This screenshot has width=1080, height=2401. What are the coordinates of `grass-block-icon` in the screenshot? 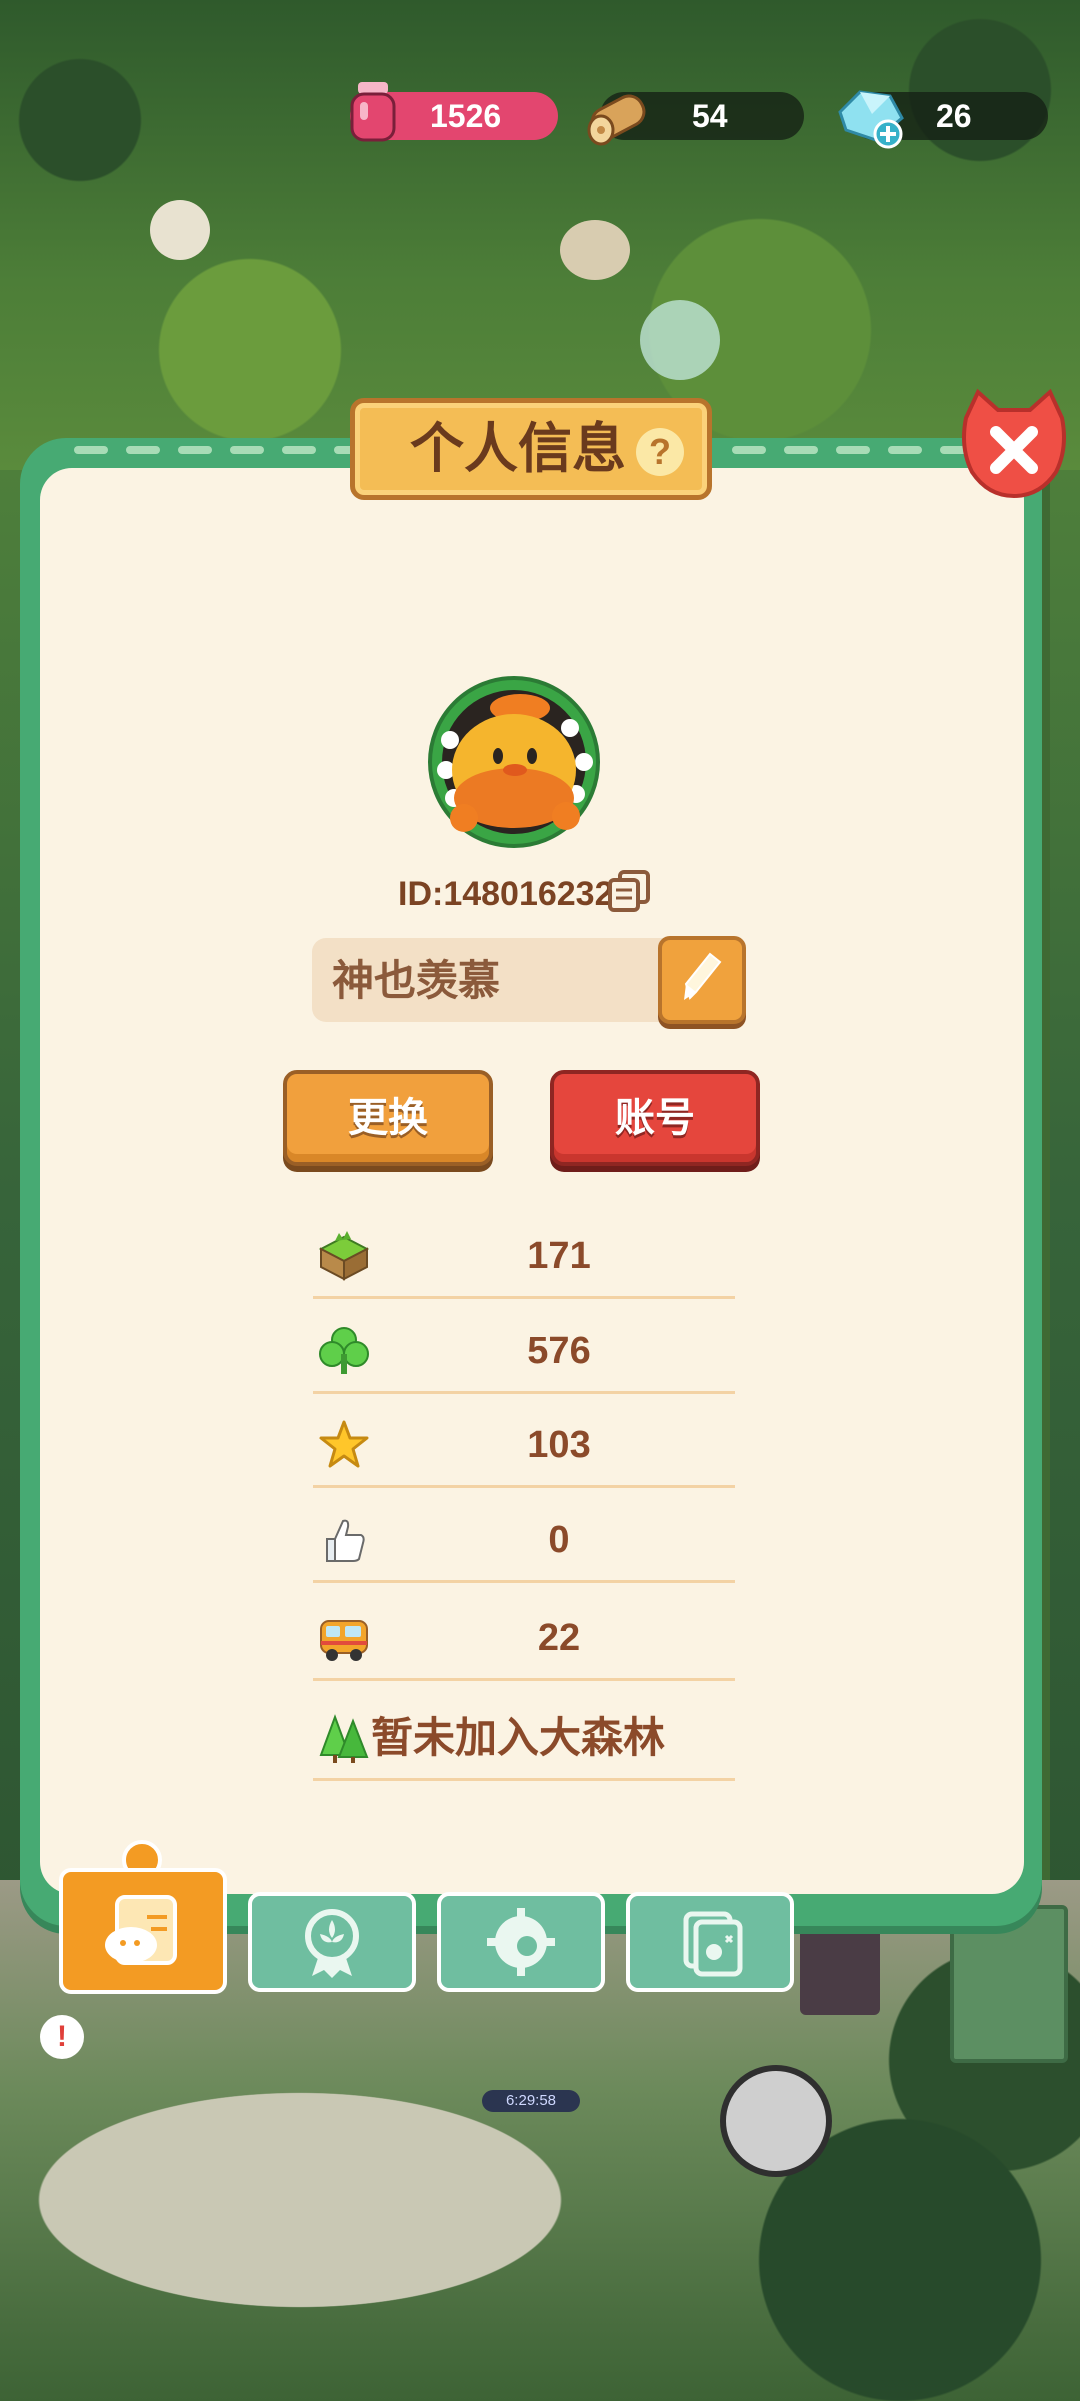 It's located at (344, 1256).